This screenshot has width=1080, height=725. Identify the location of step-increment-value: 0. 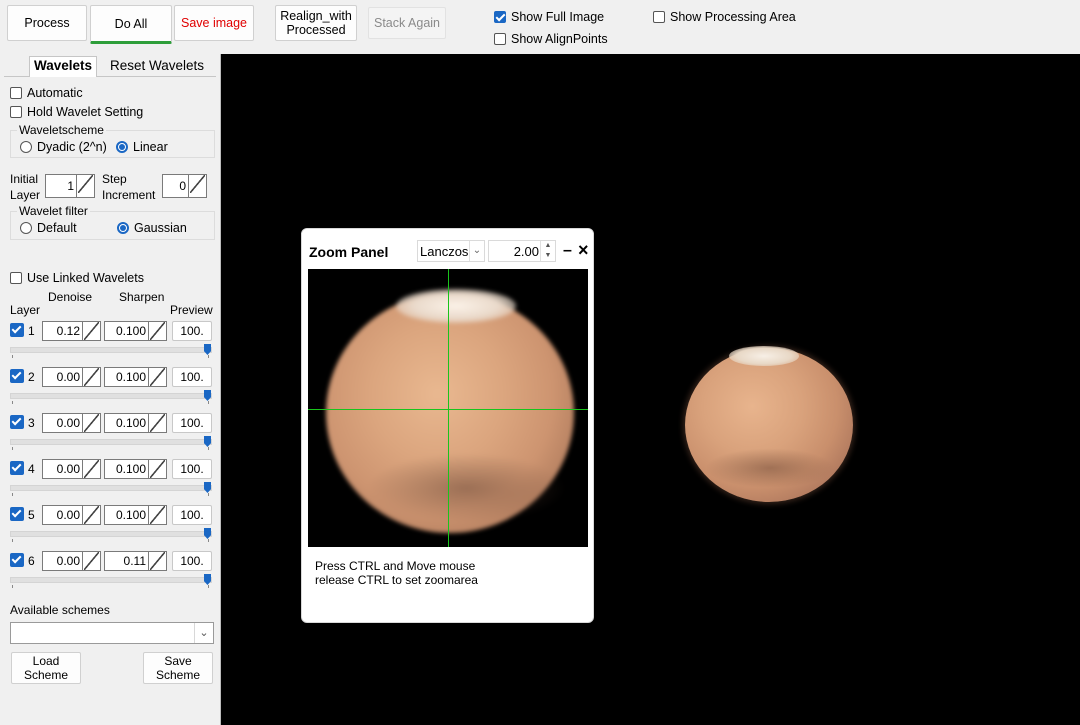
(182, 186).